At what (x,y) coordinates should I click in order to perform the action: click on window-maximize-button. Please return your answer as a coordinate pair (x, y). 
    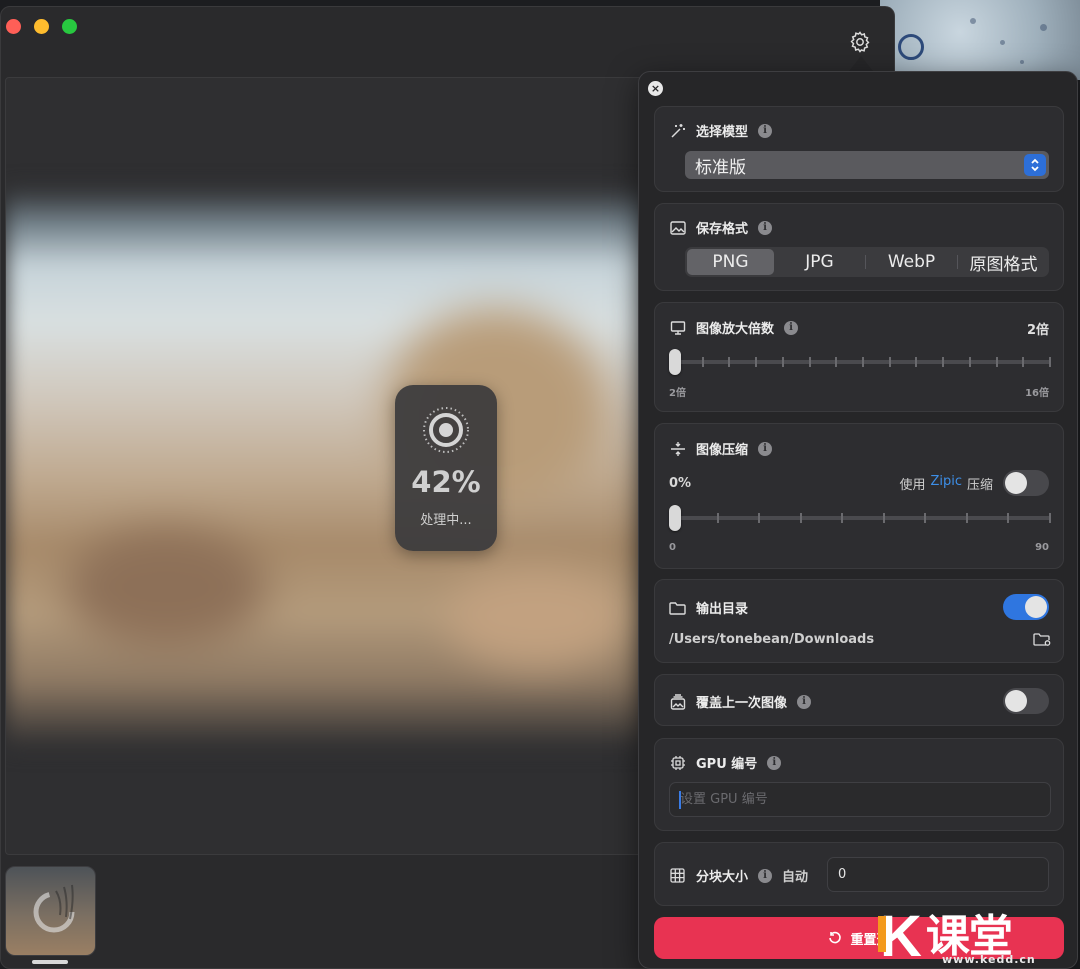
    Looking at the image, I should click on (69, 26).